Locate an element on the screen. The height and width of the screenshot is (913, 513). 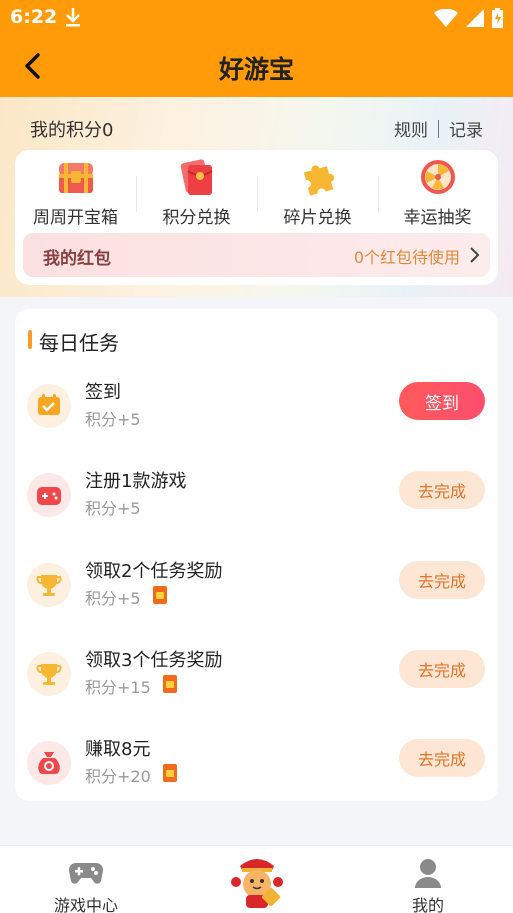
status-time: 6:22 is located at coordinates (34, 17).